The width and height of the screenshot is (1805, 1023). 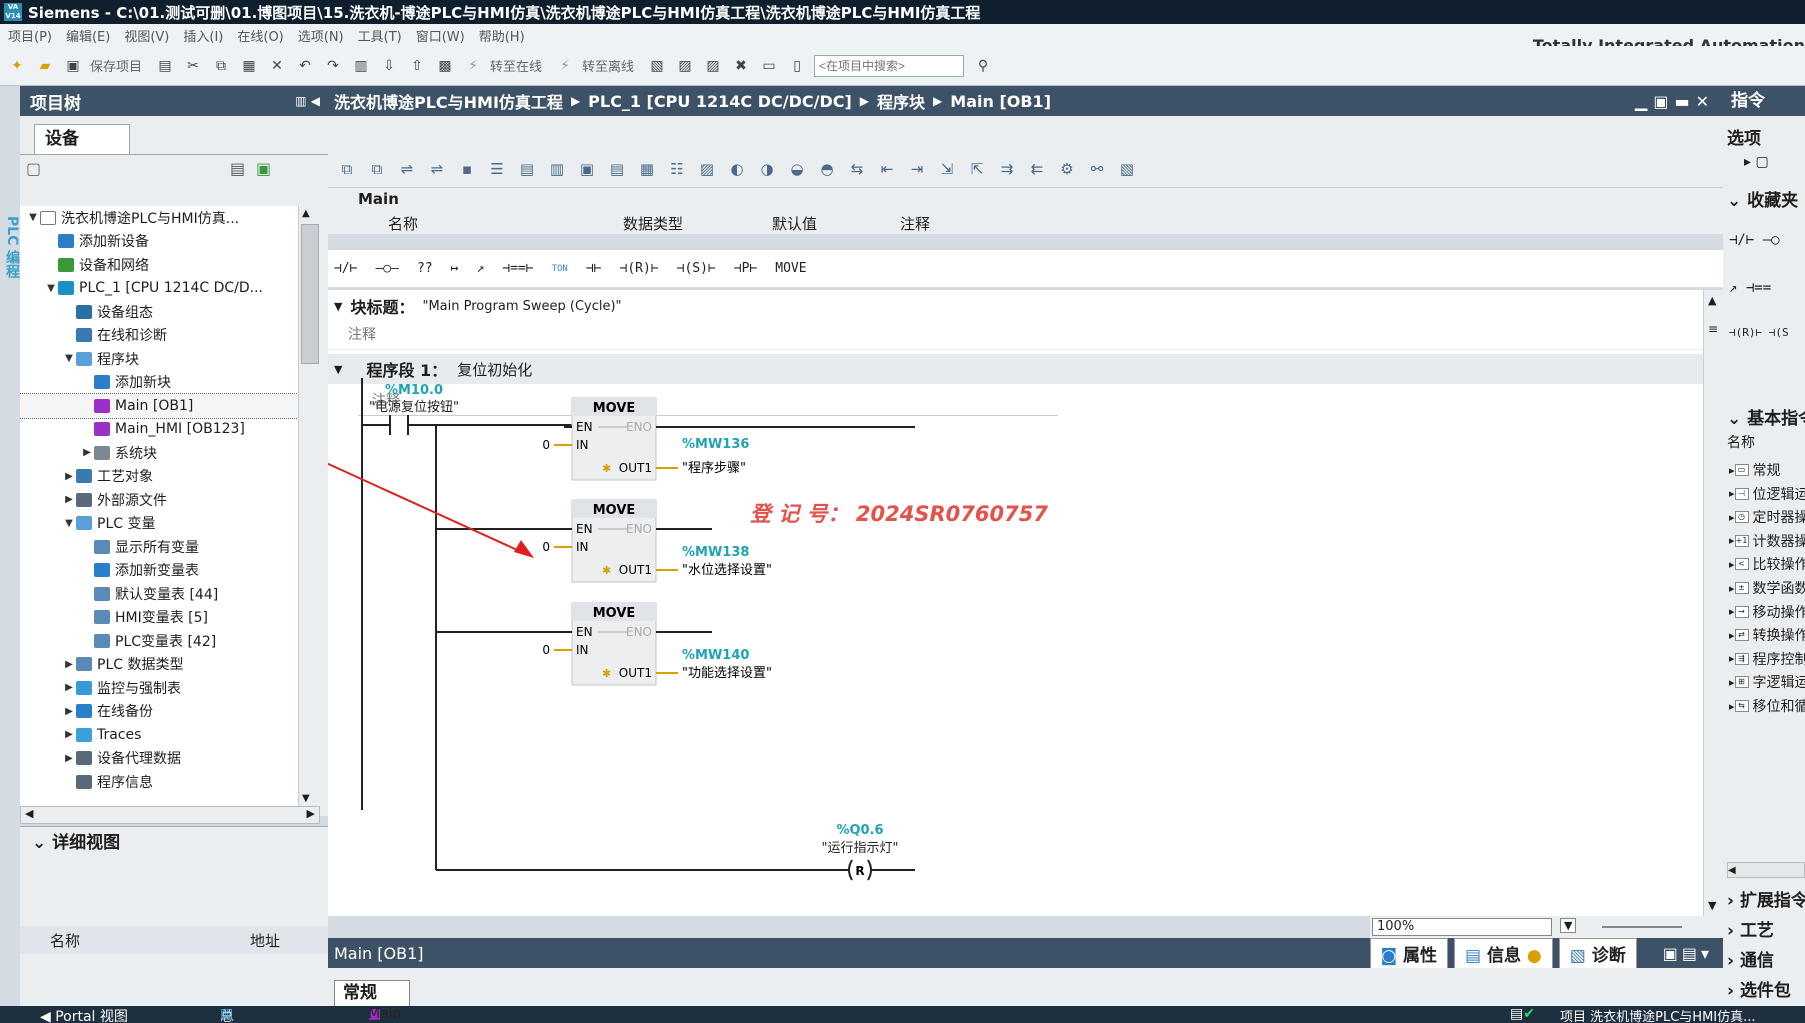 I want to click on save-project-button: 保存项目, so click(x=116, y=65).